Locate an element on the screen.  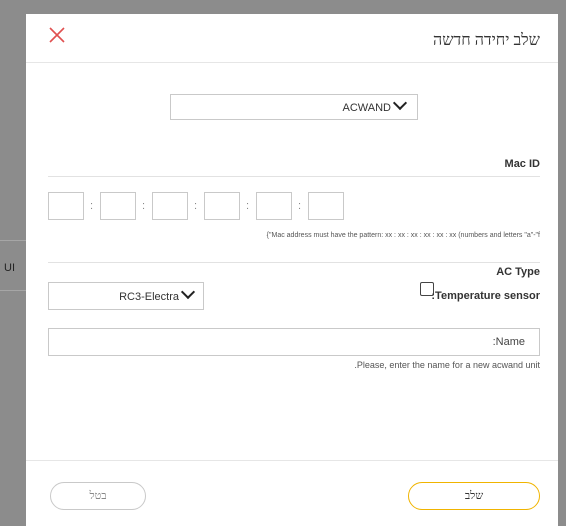
background-panel-right is located at coordinates (562, 263).